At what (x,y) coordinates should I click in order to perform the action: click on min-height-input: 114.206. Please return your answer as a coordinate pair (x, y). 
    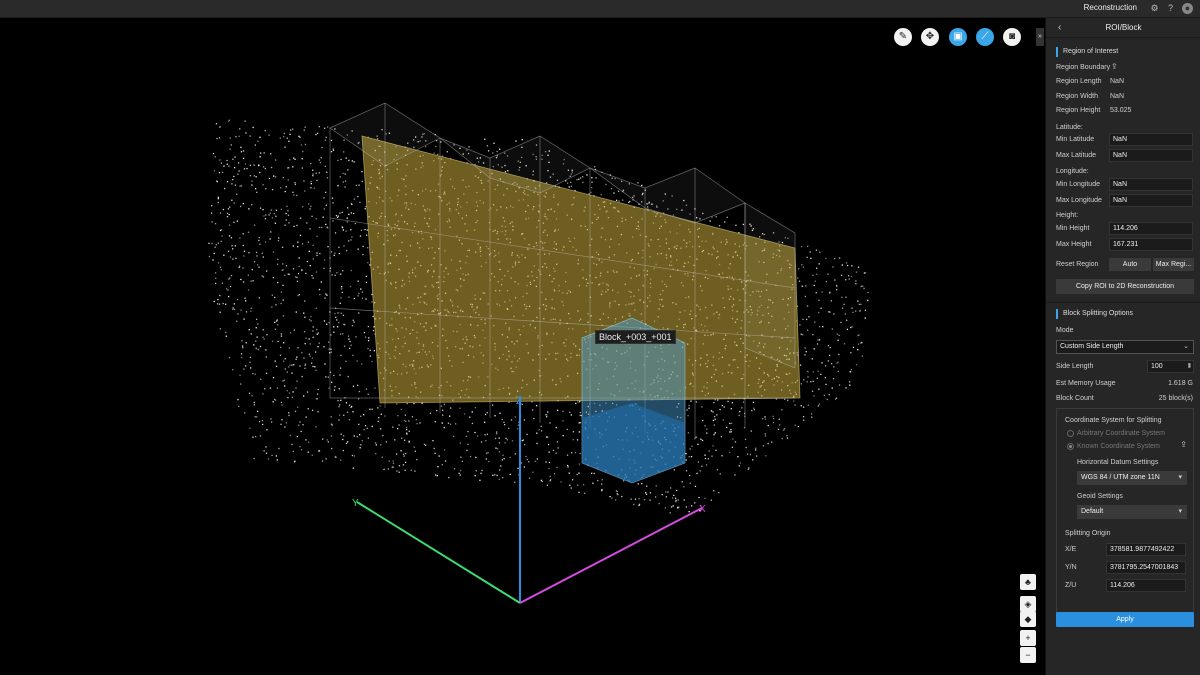
    Looking at the image, I should click on (1151, 228).